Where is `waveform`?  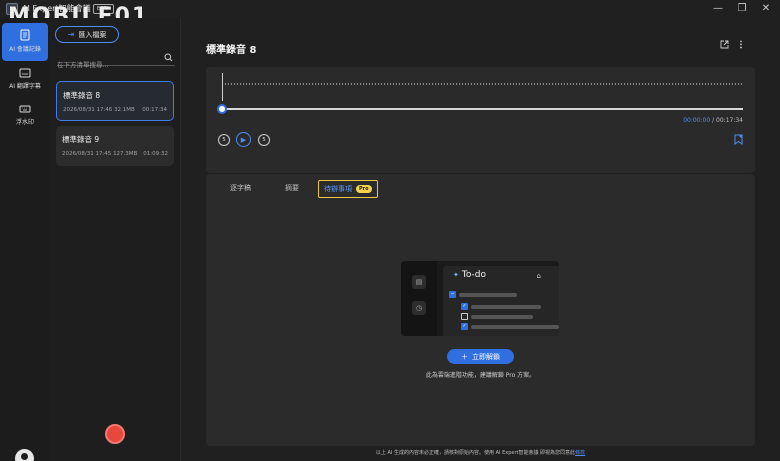
waveform is located at coordinates (482, 84).